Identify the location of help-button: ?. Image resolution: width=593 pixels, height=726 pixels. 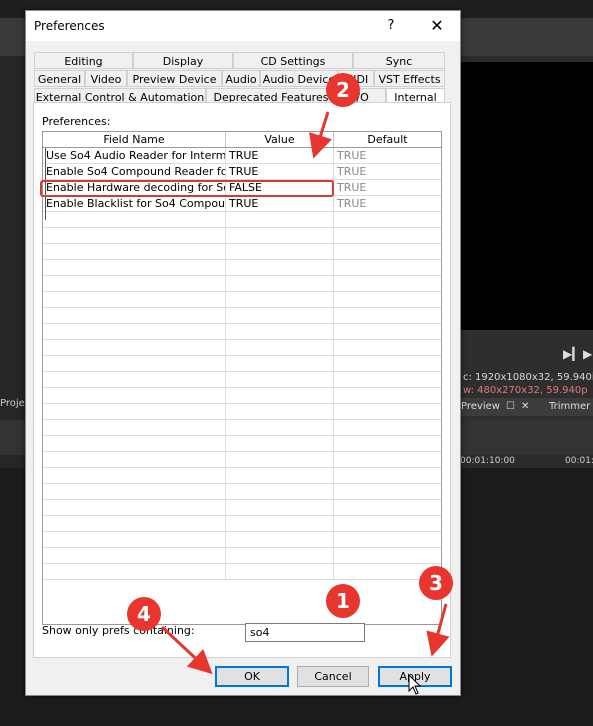
(391, 26).